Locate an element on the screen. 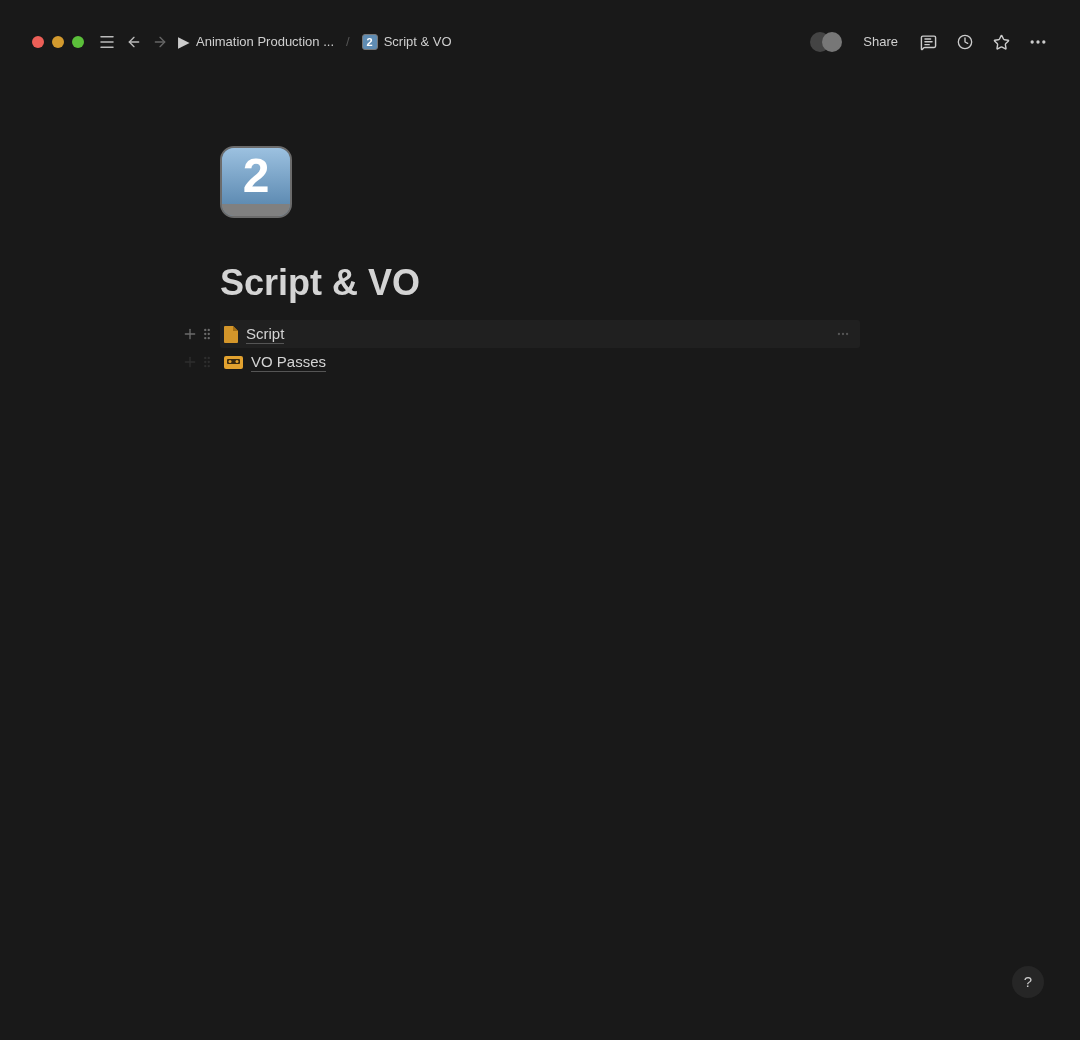  avatar-group-drawing is located at coordinates (826, 42).